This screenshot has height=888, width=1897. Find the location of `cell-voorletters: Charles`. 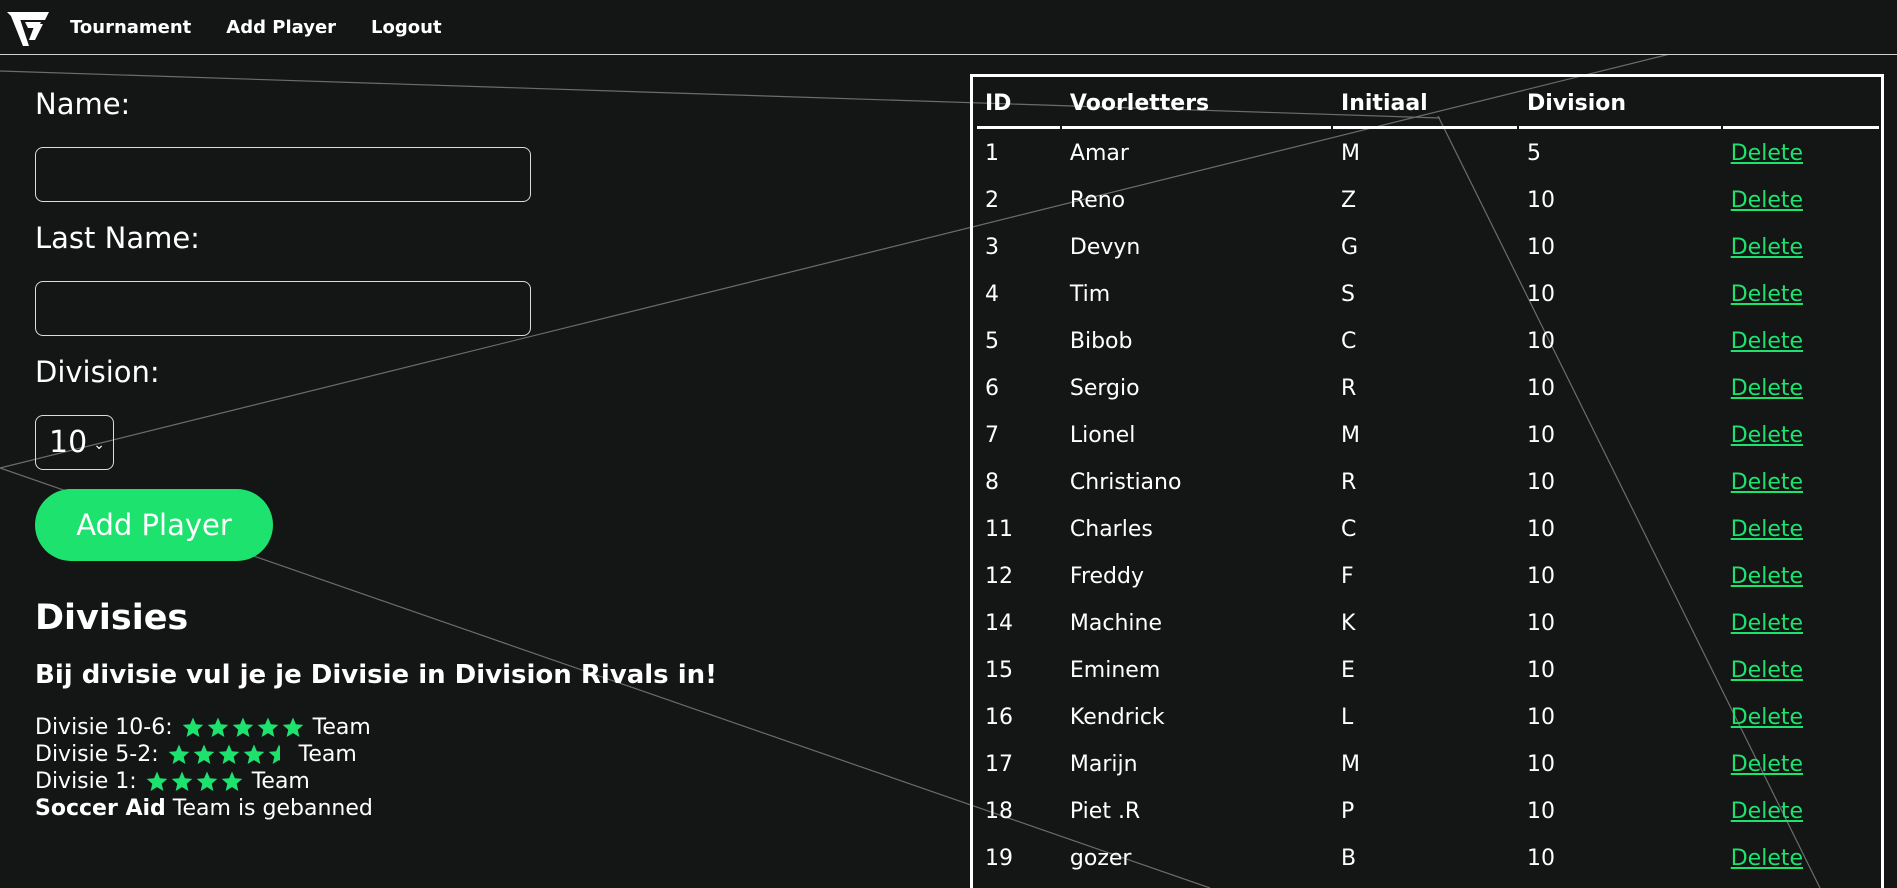

cell-voorletters: Charles is located at coordinates (1111, 529).